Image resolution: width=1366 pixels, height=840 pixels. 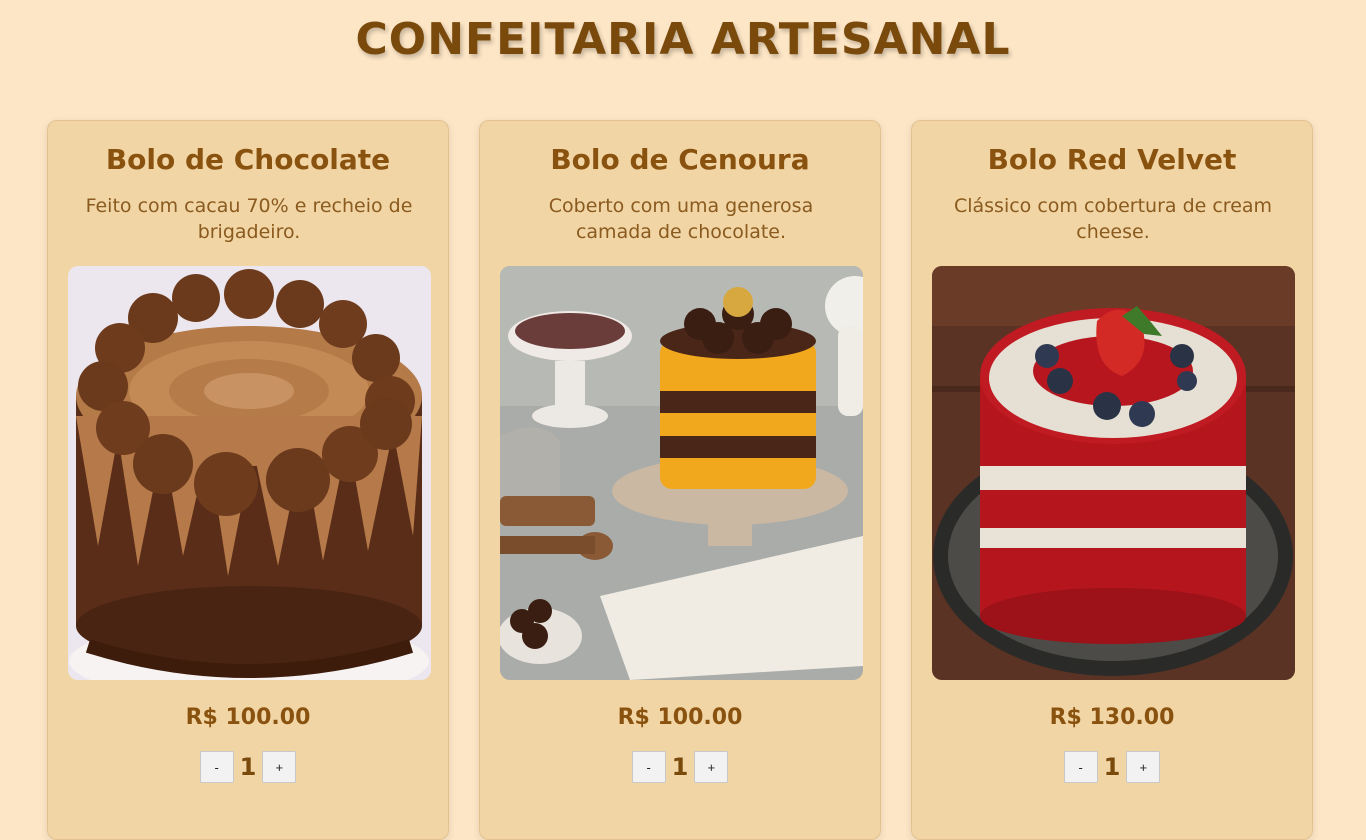 What do you see at coordinates (1112, 717) in the screenshot?
I see `product-price: R$ 130.00` at bounding box center [1112, 717].